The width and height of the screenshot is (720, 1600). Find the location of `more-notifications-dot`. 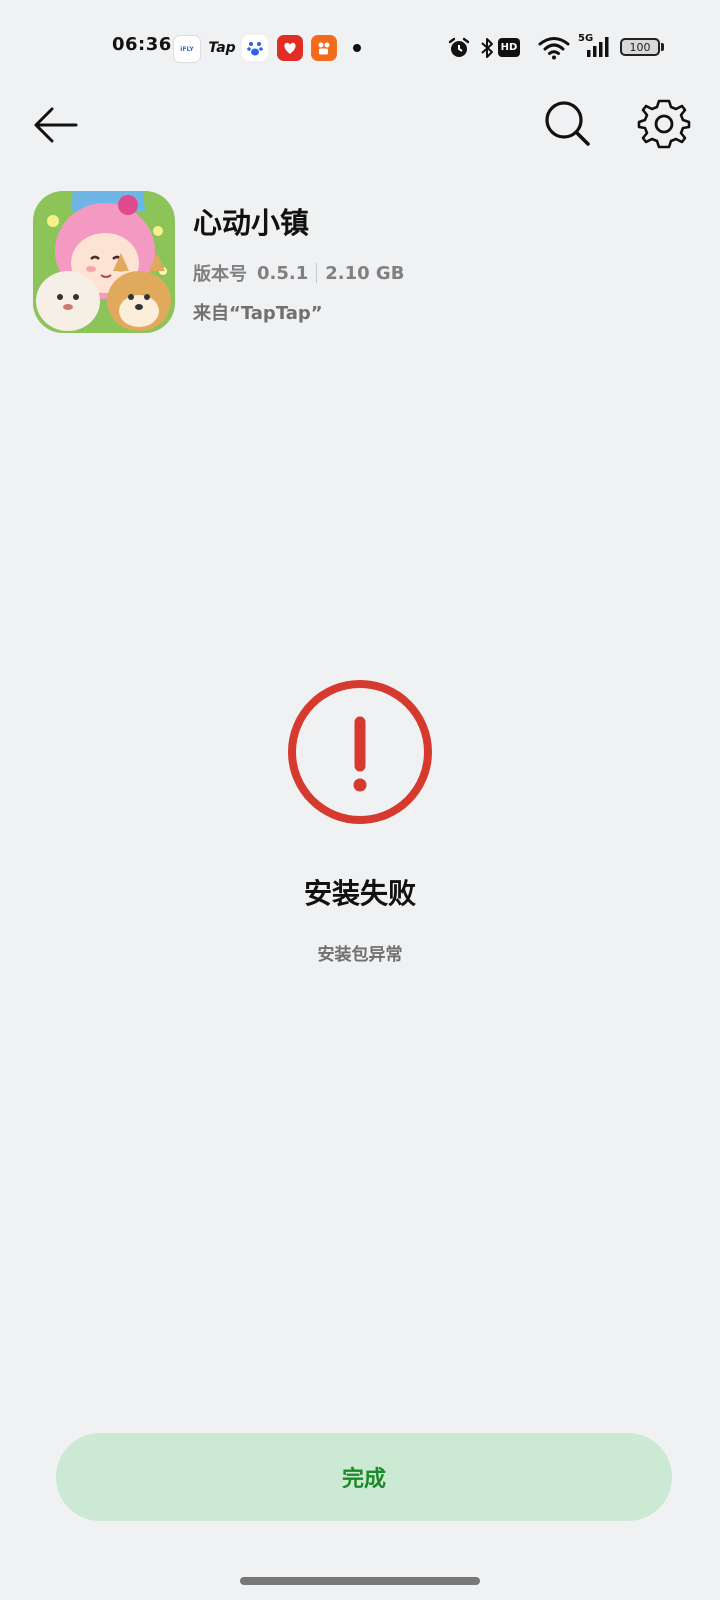

more-notifications-dot is located at coordinates (357, 48).